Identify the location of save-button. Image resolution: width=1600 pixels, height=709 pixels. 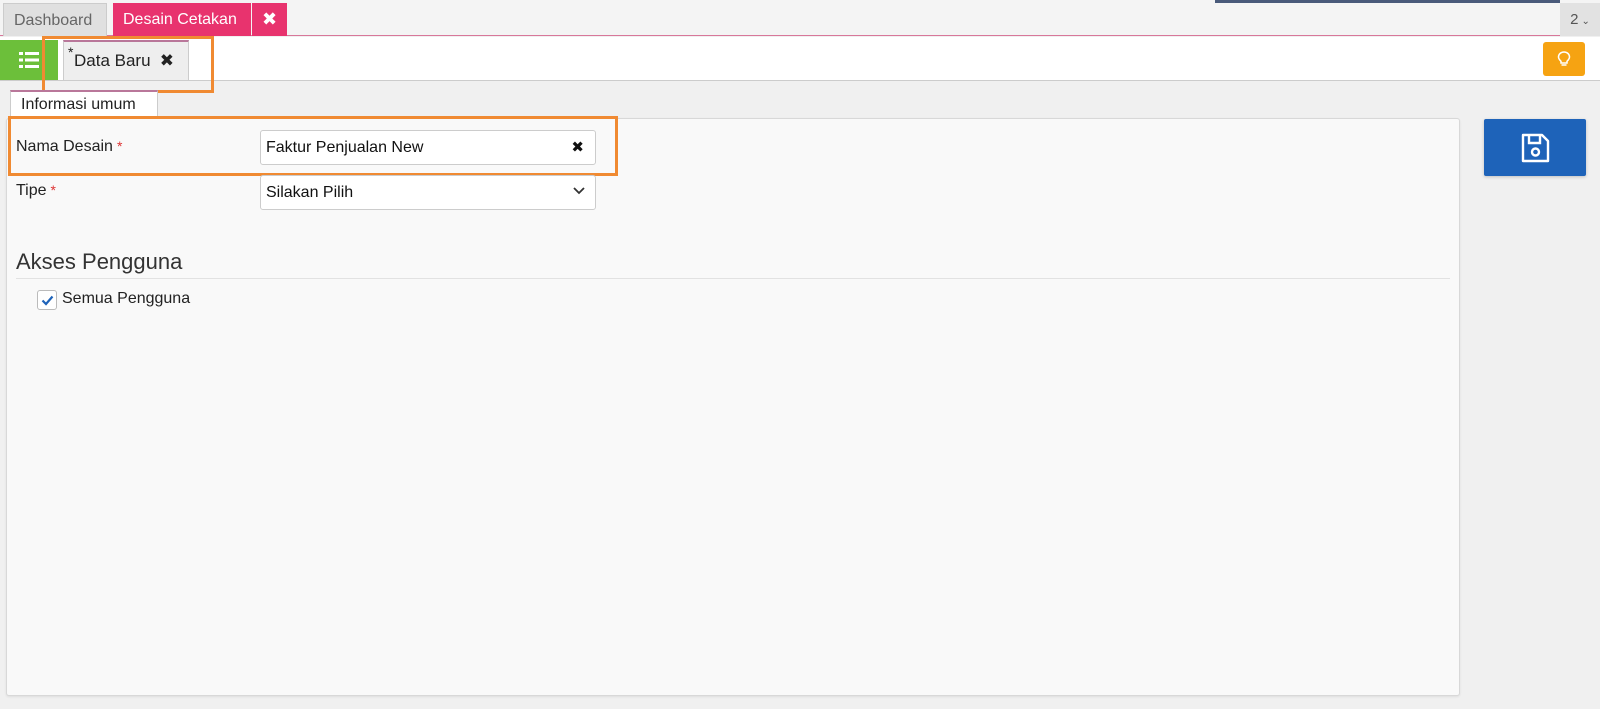
(1535, 147).